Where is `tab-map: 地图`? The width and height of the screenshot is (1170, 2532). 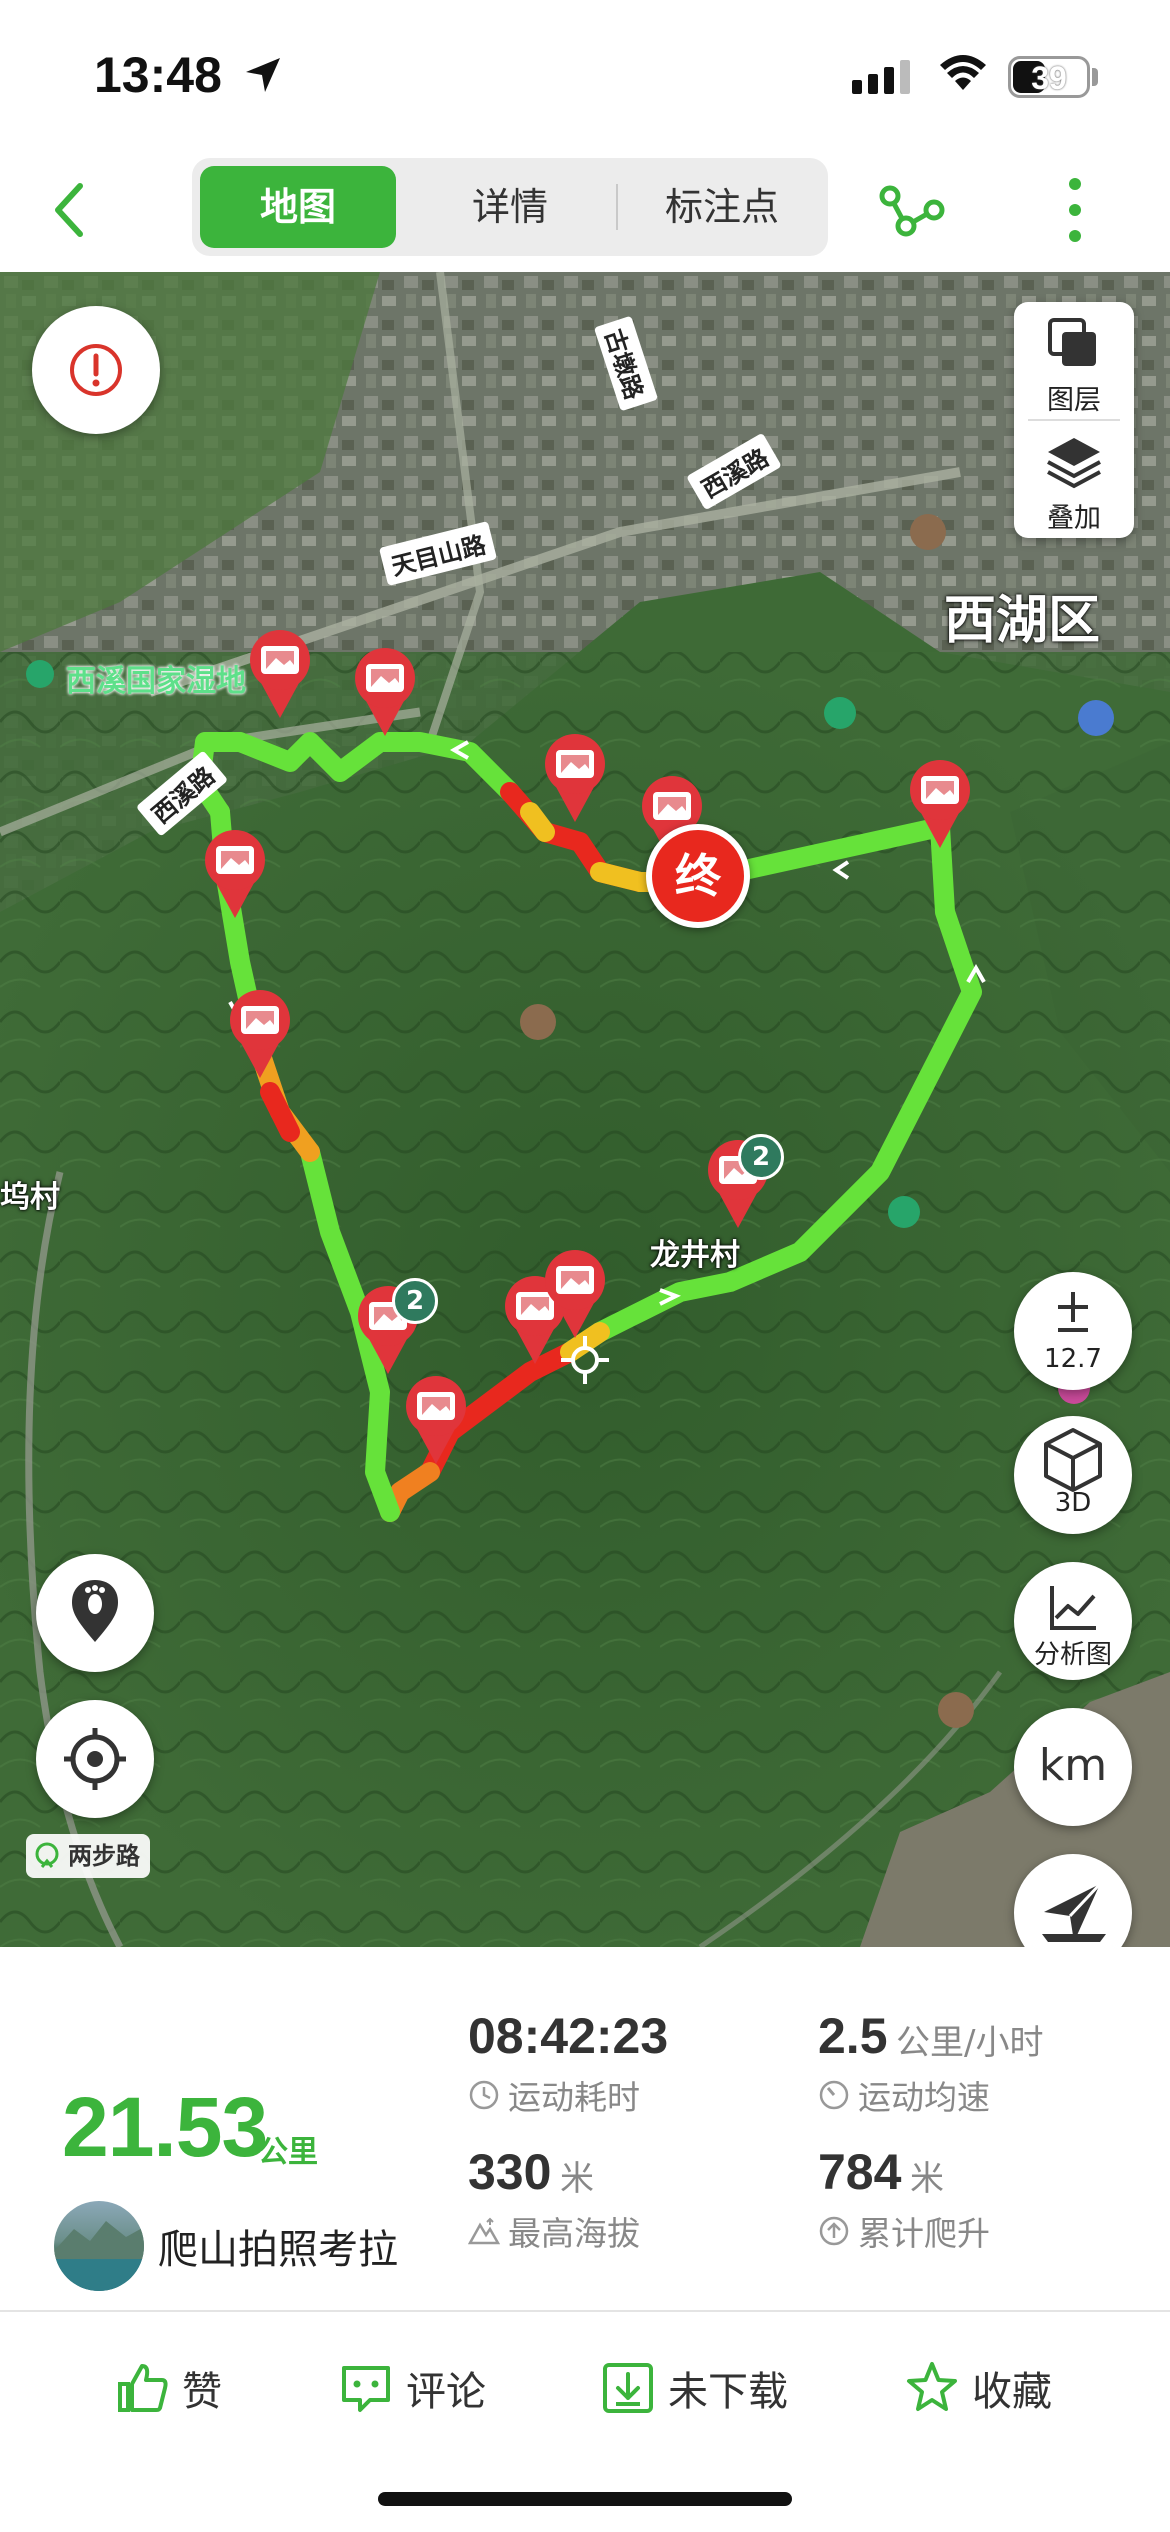
tab-map: 地图 is located at coordinates (298, 207).